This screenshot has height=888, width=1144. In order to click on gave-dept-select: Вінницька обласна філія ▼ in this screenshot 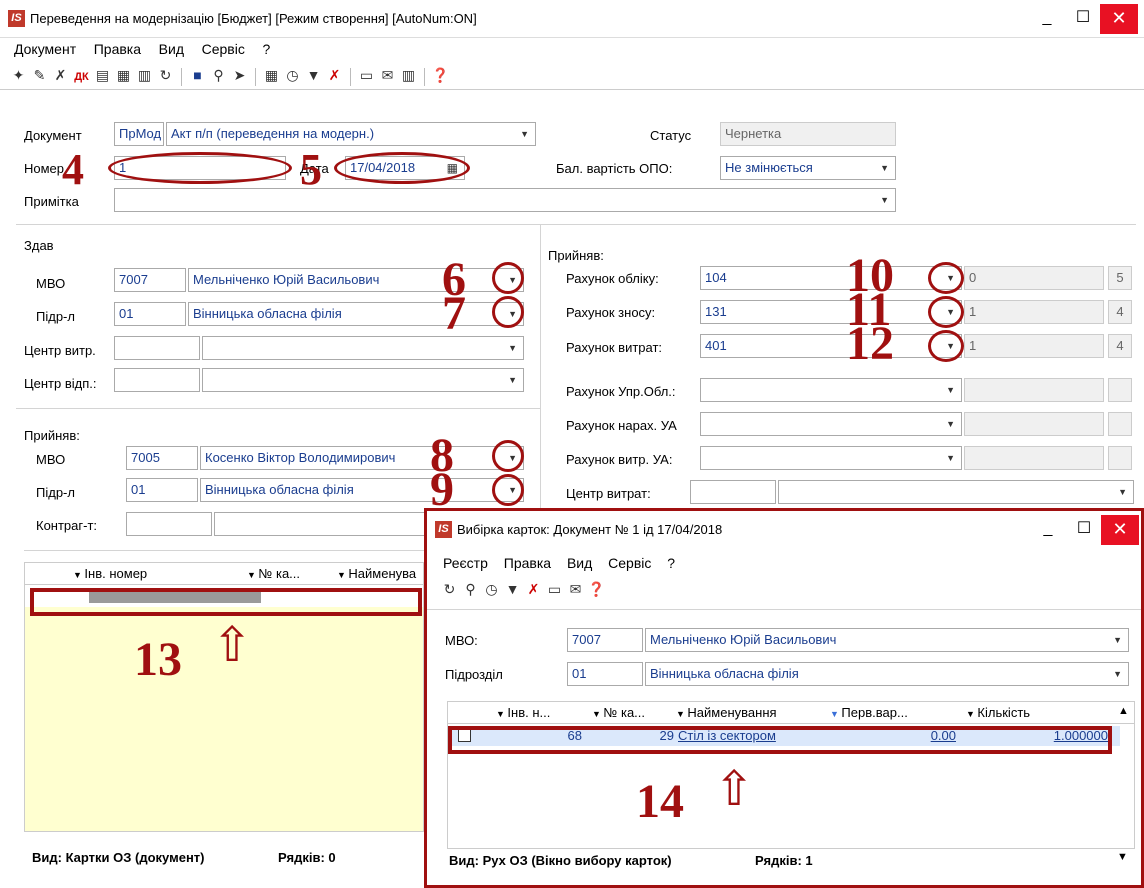, I will do `click(356, 314)`.